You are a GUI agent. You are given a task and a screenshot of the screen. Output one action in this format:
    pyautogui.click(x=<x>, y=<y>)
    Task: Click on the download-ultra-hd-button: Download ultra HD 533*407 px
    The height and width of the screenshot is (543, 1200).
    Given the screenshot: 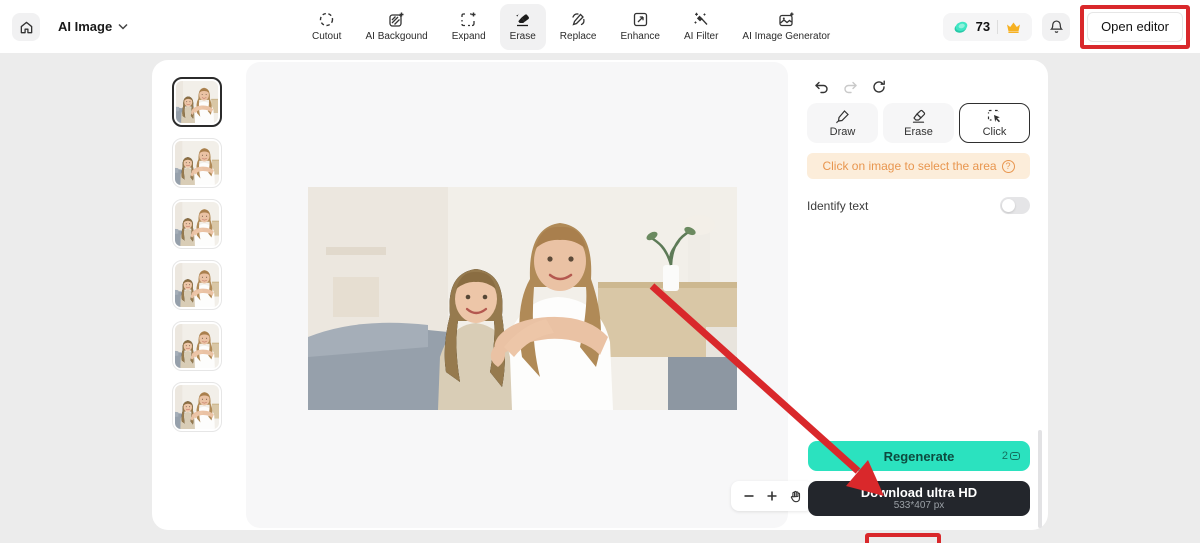 What is the action you would take?
    pyautogui.click(x=919, y=498)
    